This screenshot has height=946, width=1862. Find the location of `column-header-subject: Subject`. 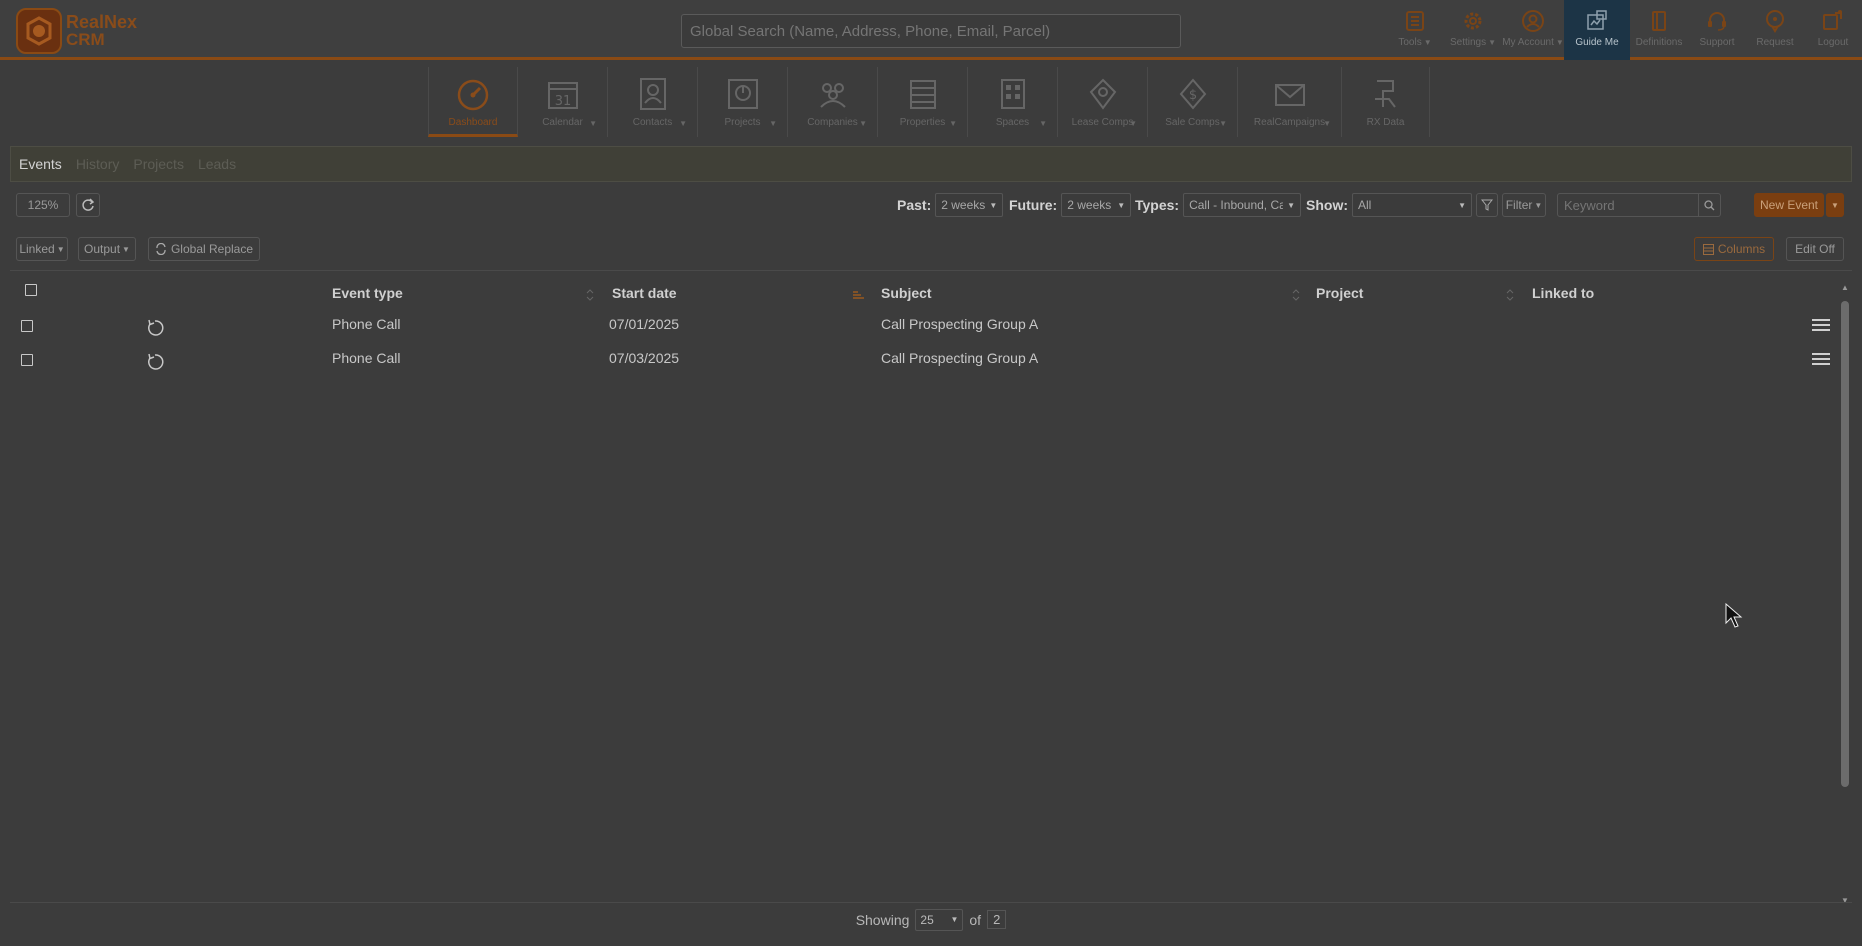

column-header-subject: Subject is located at coordinates (906, 293).